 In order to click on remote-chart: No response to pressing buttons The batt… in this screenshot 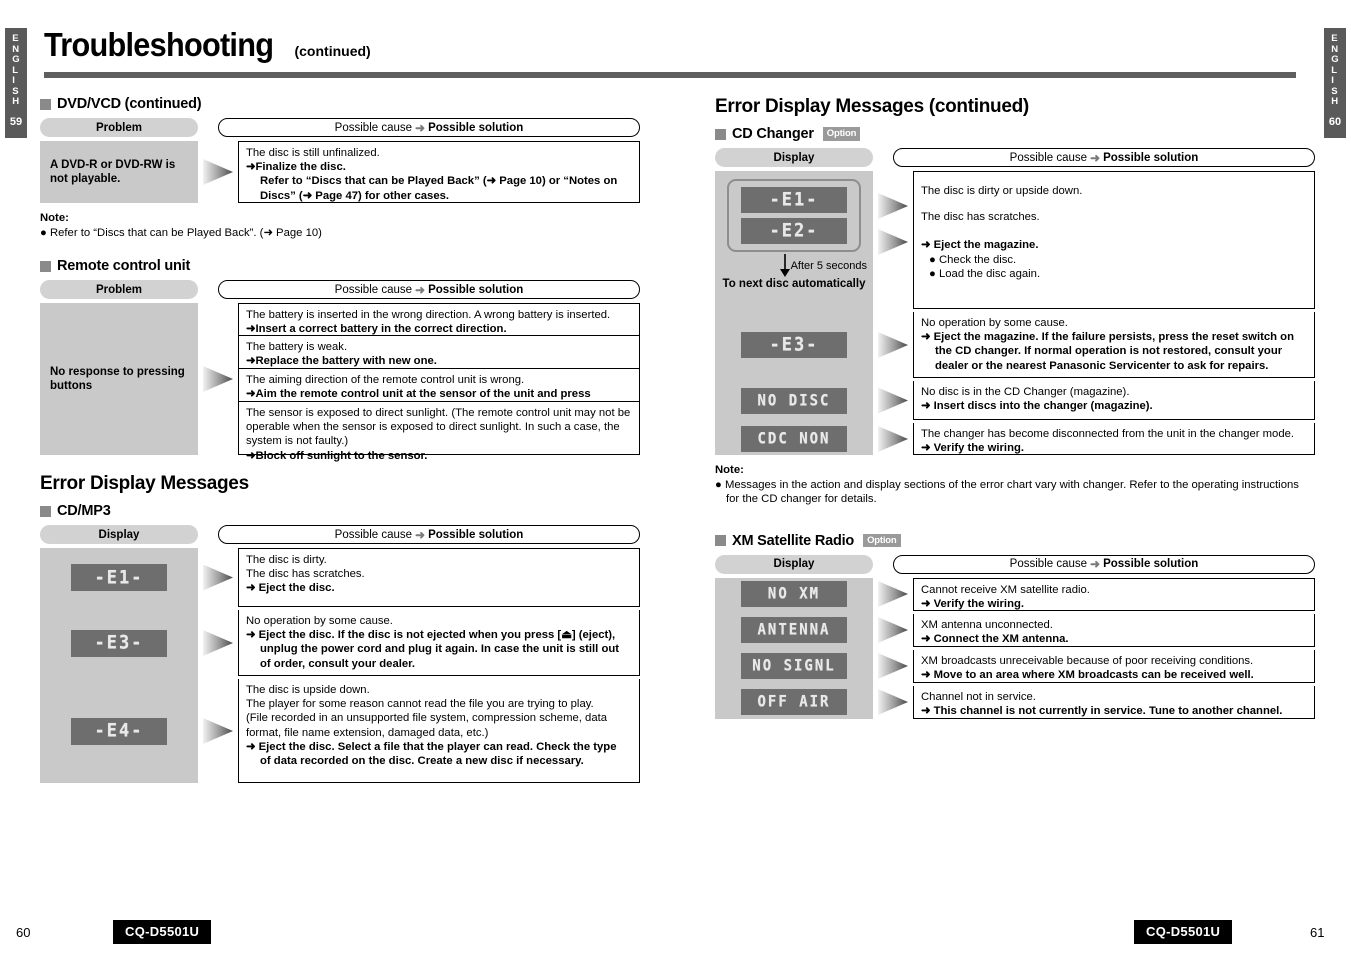, I will do `click(340, 382)`.